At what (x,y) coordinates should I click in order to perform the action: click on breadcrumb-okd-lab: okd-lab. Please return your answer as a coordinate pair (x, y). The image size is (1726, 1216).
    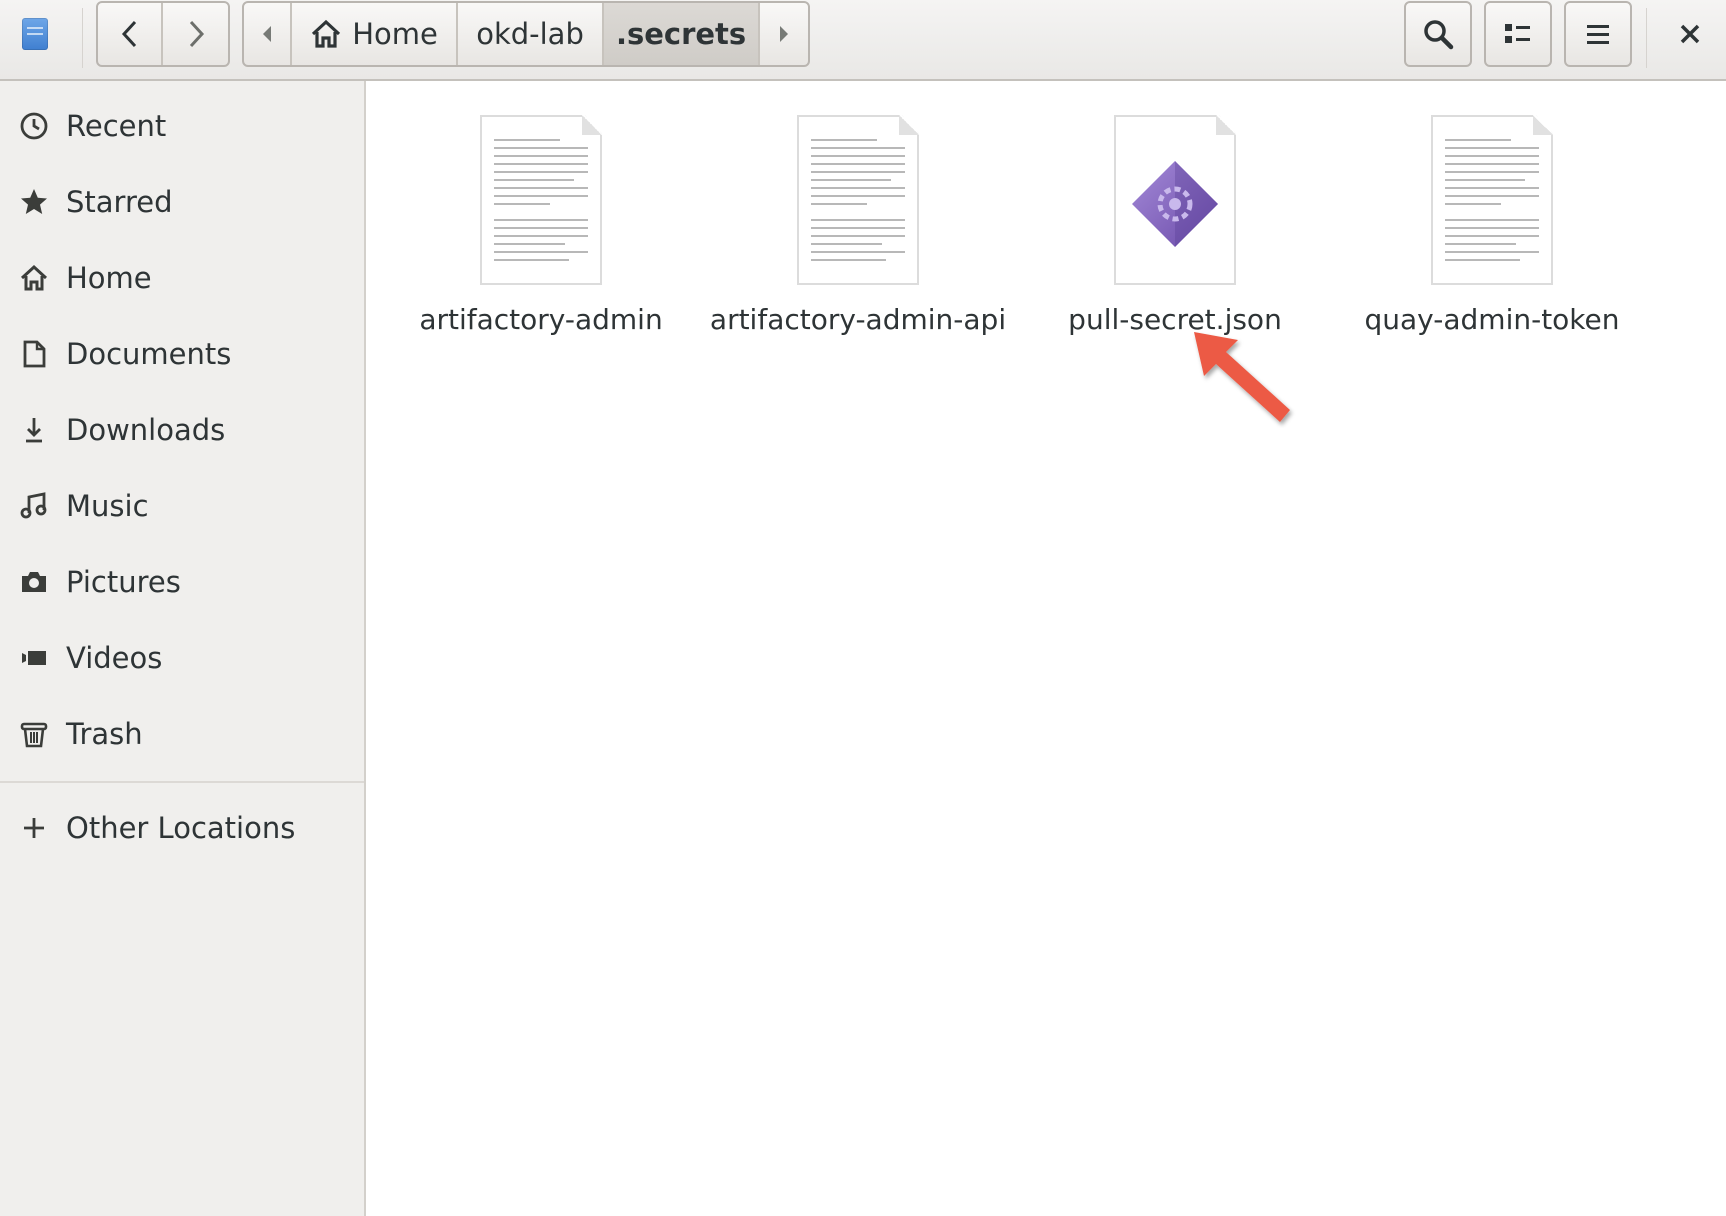
    Looking at the image, I should click on (531, 34).